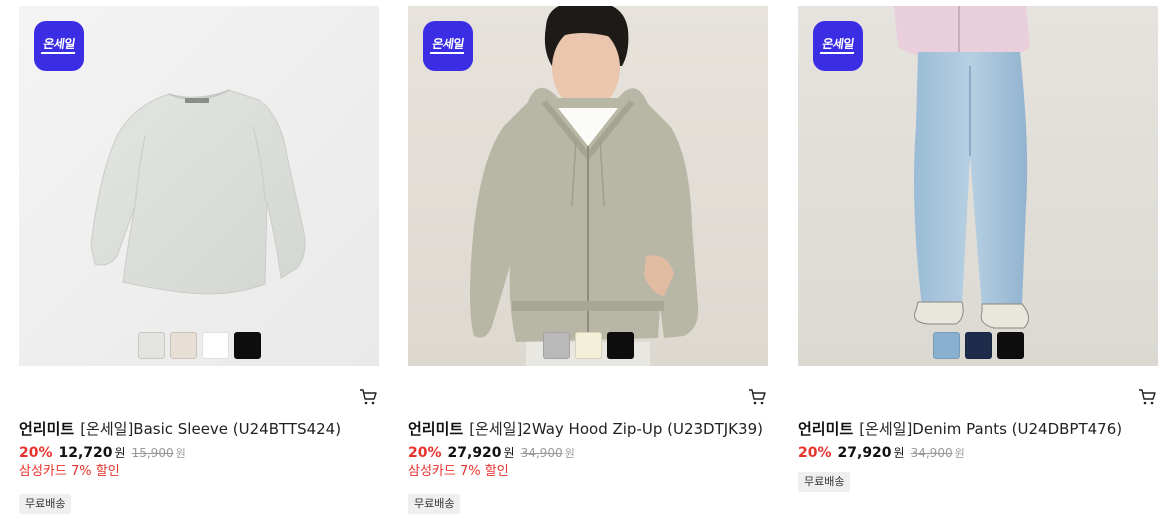  What do you see at coordinates (210, 429) in the screenshot?
I see `product-name: [온세일]Basic Sleeve (U24BTTS424)` at bounding box center [210, 429].